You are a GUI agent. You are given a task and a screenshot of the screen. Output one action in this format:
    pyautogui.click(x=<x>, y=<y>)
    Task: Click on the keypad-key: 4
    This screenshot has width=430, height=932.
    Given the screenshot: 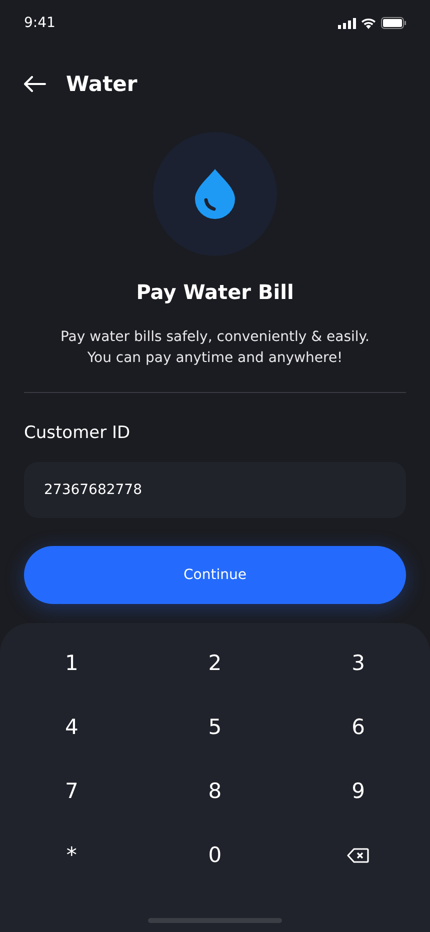 What is the action you would take?
    pyautogui.click(x=72, y=727)
    